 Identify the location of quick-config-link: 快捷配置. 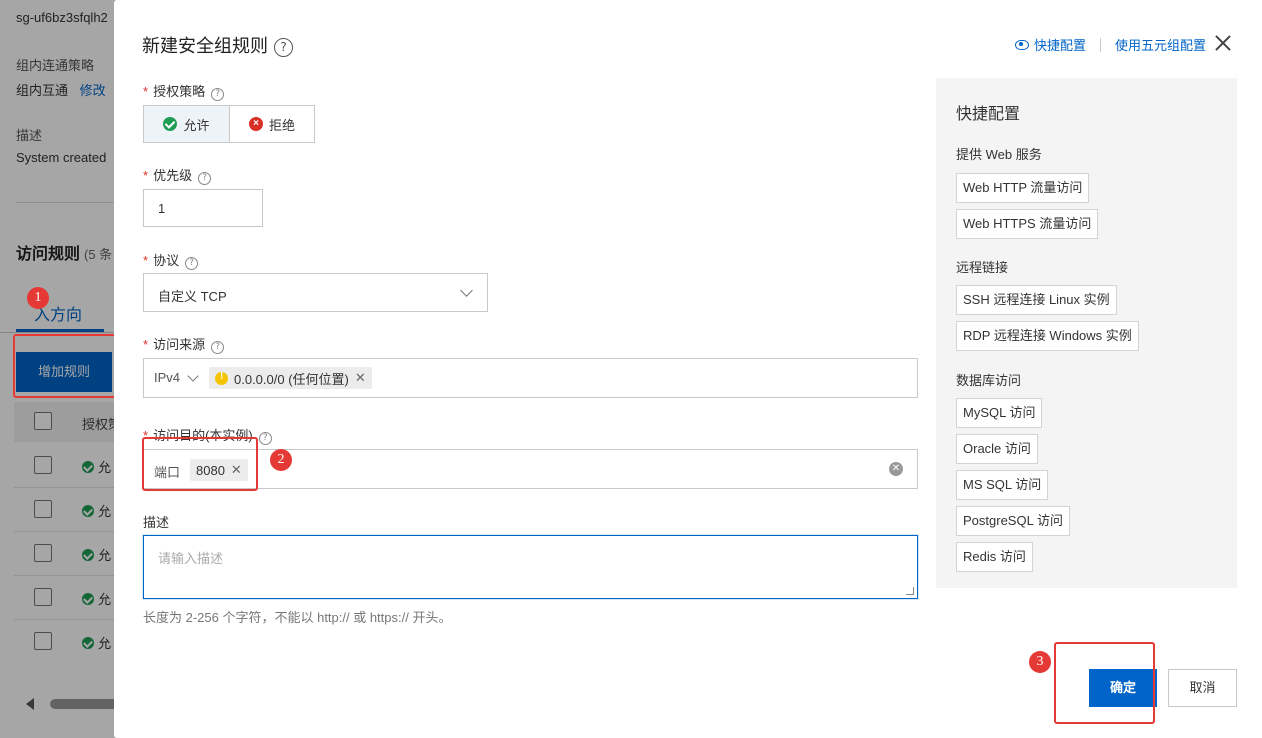
(1050, 44).